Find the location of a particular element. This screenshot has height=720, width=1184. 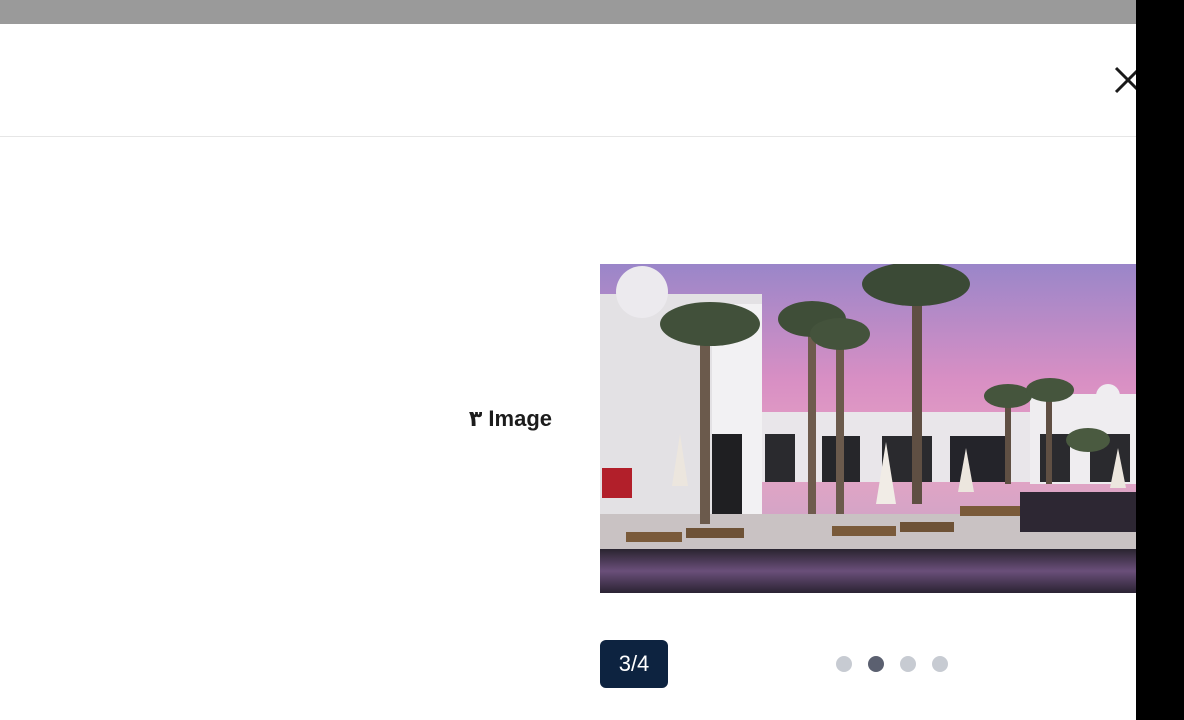

viewport-edge is located at coordinates (1160, 360).